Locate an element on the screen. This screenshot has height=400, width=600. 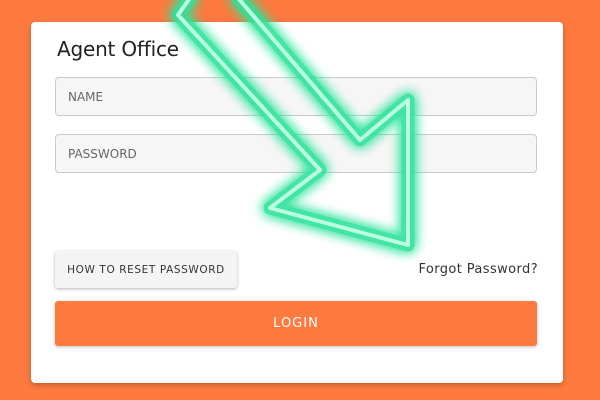
name-input is located at coordinates (296, 96).